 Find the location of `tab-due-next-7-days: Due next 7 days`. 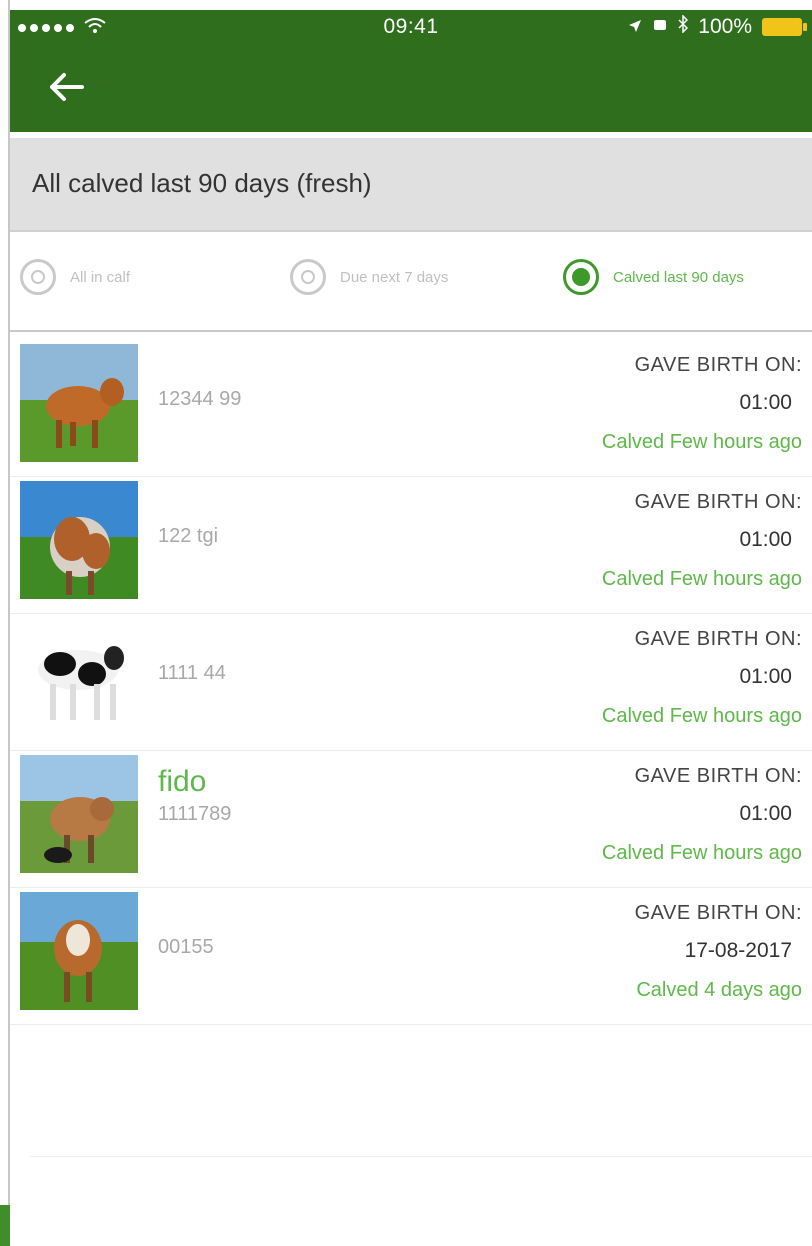

tab-due-next-7-days: Due next 7 days is located at coordinates (369, 277).